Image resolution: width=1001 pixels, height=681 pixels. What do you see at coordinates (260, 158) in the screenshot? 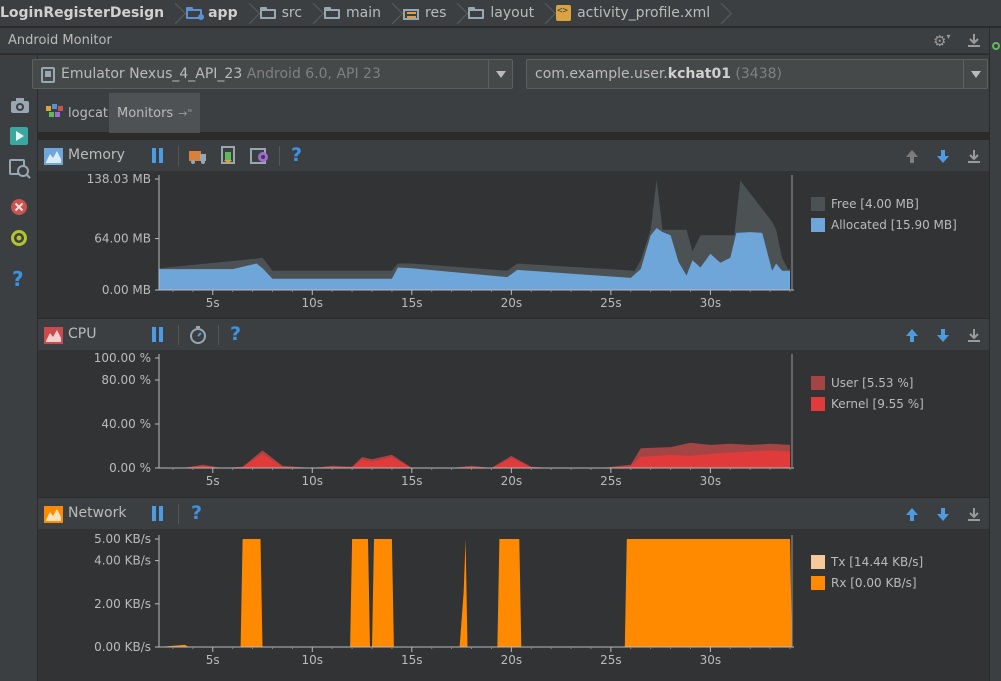
I see `allocation-tracking-icon` at bounding box center [260, 158].